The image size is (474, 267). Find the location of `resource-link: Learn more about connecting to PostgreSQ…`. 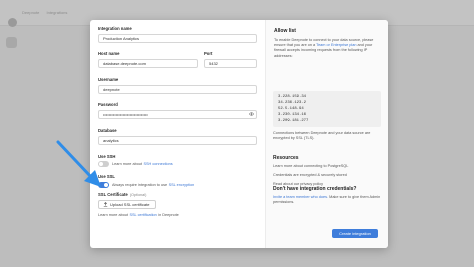

resource-link: Learn more about connecting to PostgreSQ… is located at coordinates (328, 166).